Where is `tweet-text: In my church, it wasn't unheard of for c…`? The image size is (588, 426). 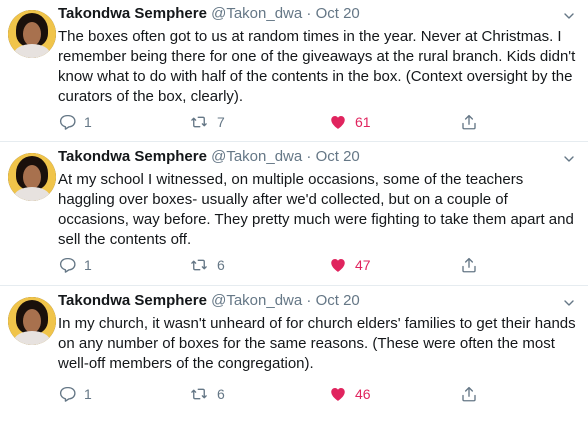
tweet-text: In my church, it wasn't unheard of for c… is located at coordinates (317, 343).